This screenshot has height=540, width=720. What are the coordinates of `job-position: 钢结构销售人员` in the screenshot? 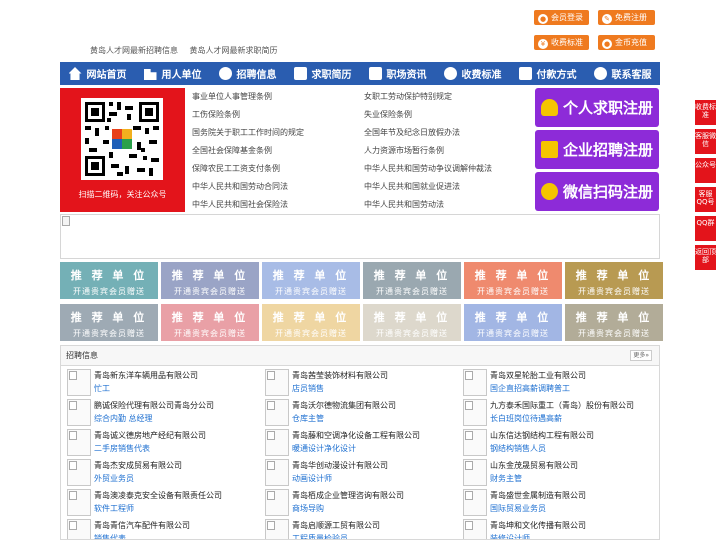 It's located at (518, 448).